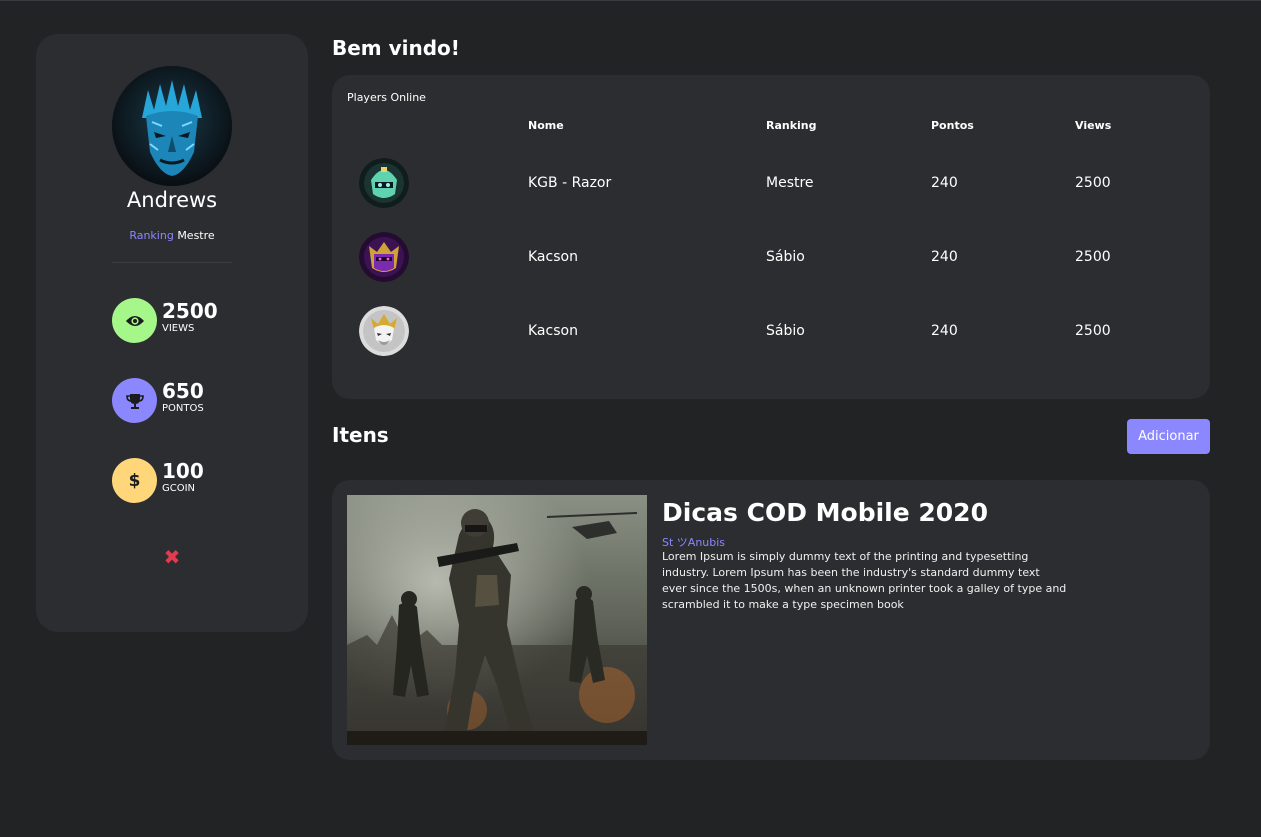 This screenshot has width=1261, height=837. Describe the element at coordinates (134, 480) in the screenshot. I see `dollar-icon: $` at that location.